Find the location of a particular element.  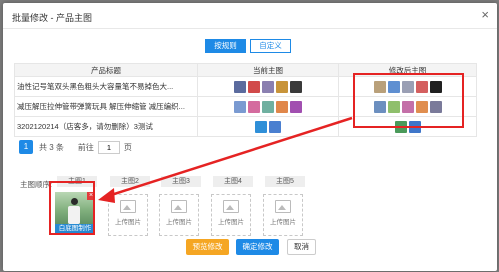

total-count: 共 3 条 is located at coordinates (51, 147).